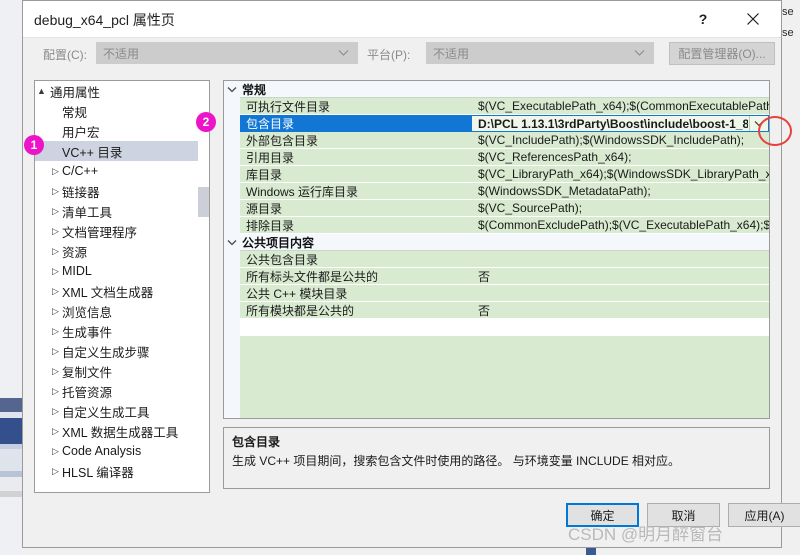  I want to click on property-name: 库目录, so click(356, 174).